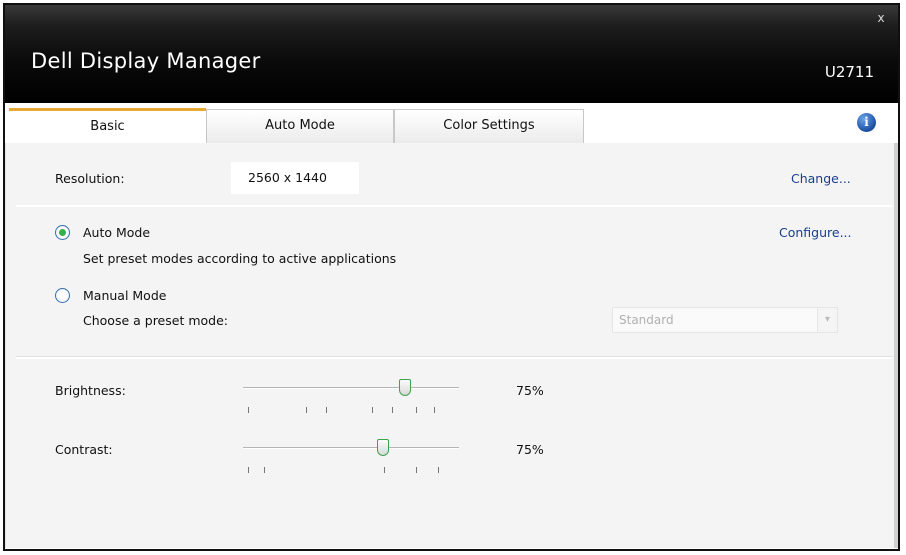  Describe the element at coordinates (827, 320) in the screenshot. I see `chevron-down-icon: ▾` at that location.